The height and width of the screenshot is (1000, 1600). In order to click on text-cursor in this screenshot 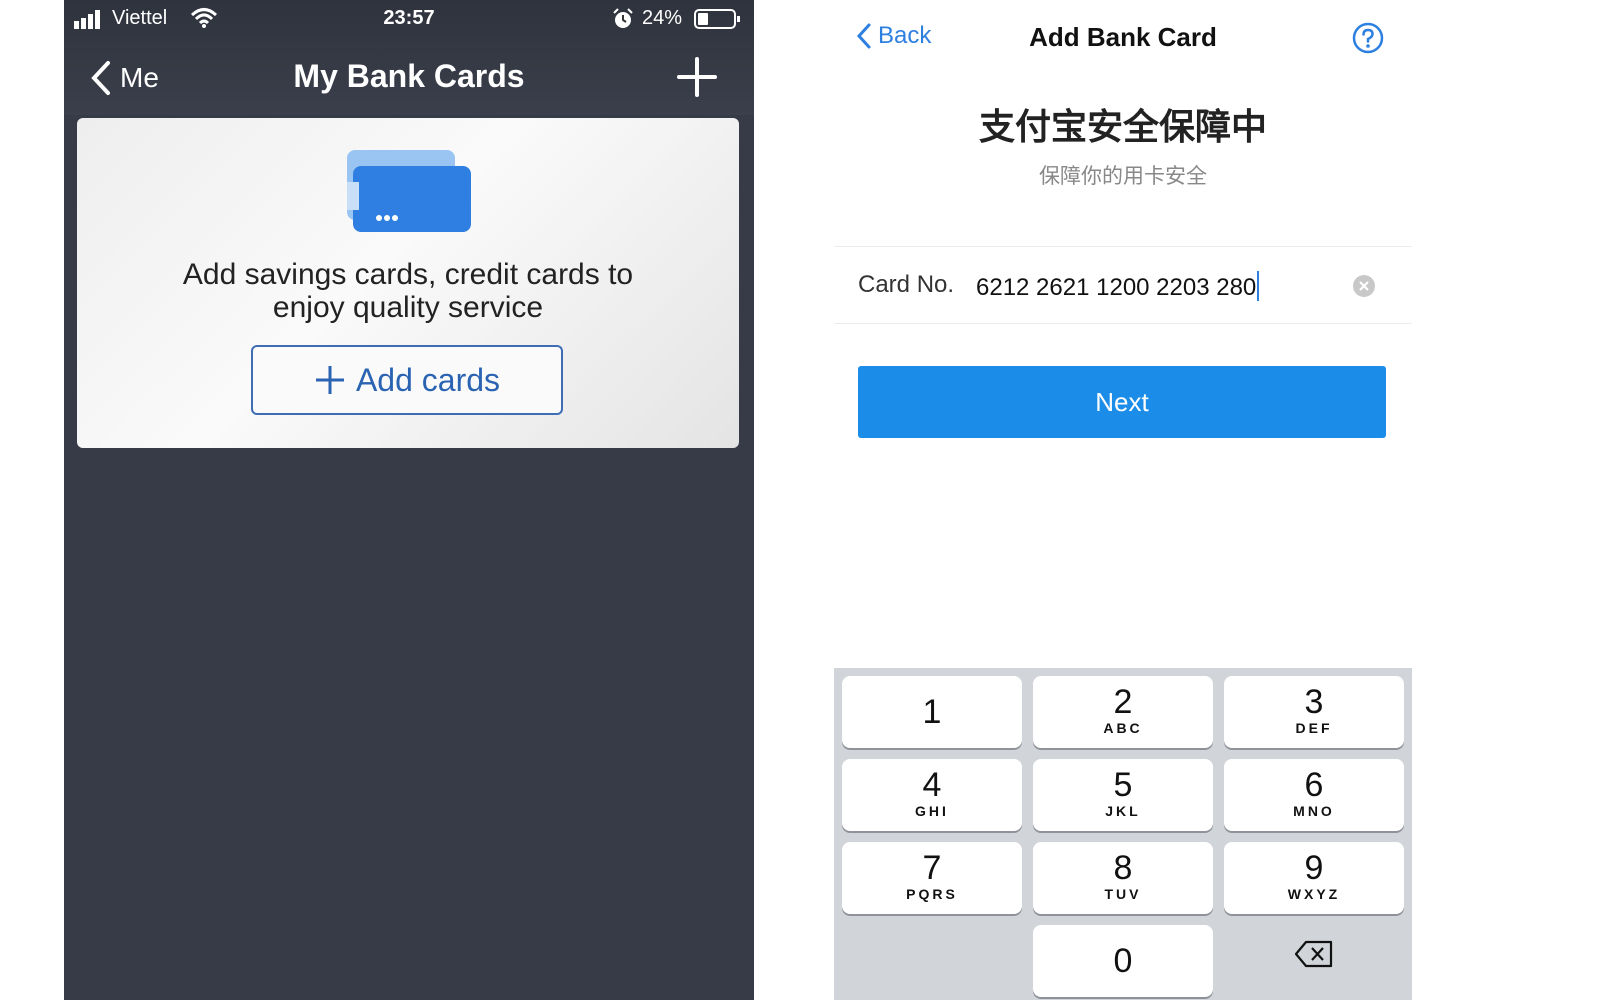, I will do `click(1258, 286)`.